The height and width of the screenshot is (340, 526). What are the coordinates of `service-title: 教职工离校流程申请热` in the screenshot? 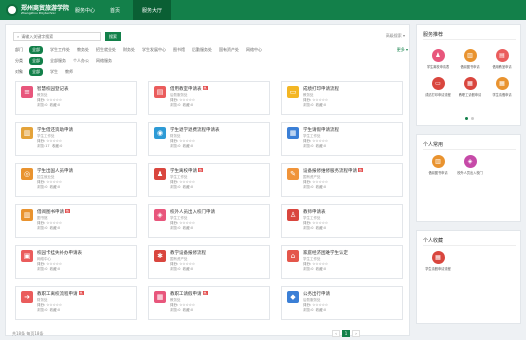 It's located at (60, 294).